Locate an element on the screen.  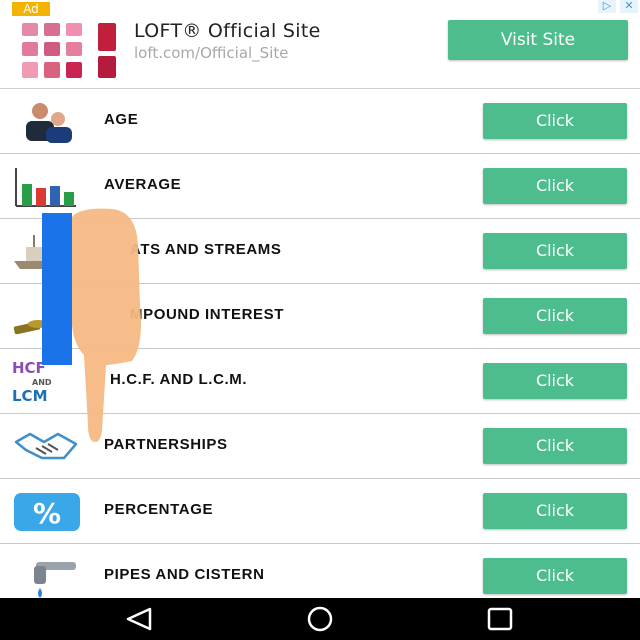
hcf-lcm-icon: HCF AND LCM is located at coordinates (32, 381).